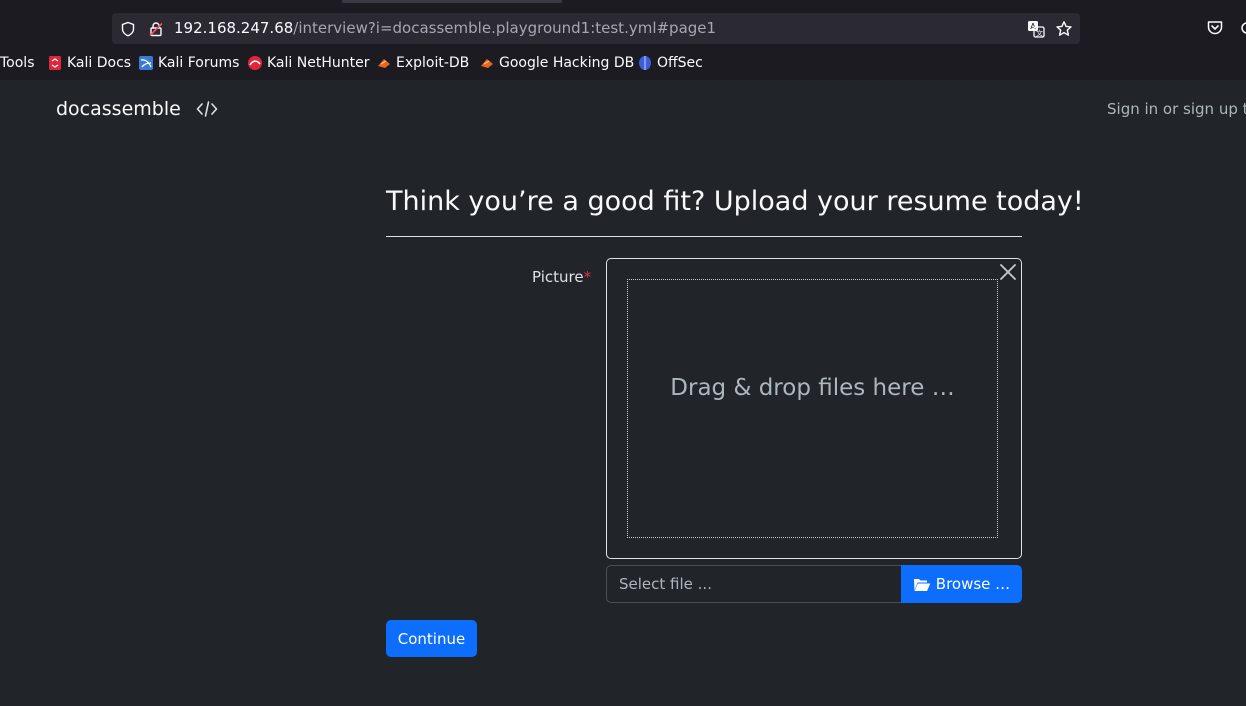 This screenshot has width=1246, height=706. What do you see at coordinates (255, 63) in the screenshot?
I see `kali-nethunter-icon` at bounding box center [255, 63].